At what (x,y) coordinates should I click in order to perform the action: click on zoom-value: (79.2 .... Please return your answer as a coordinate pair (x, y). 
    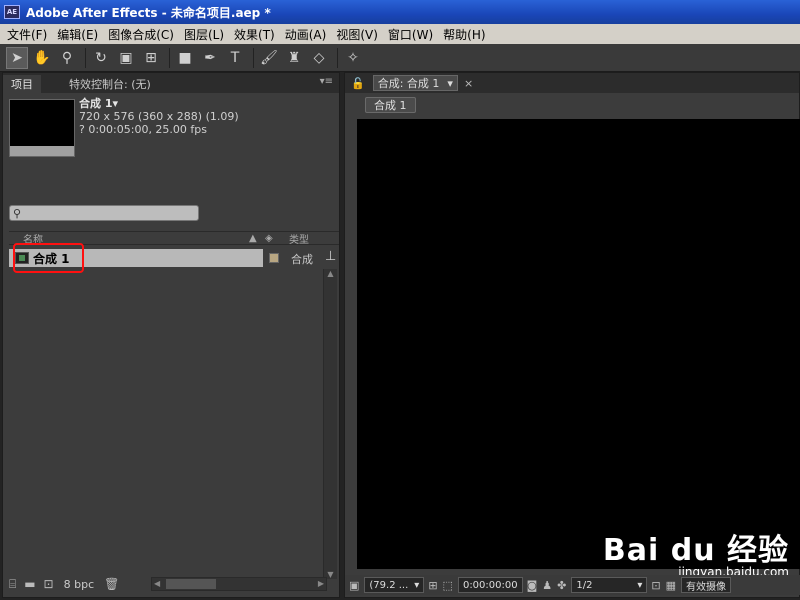
    Looking at the image, I should click on (389, 585).